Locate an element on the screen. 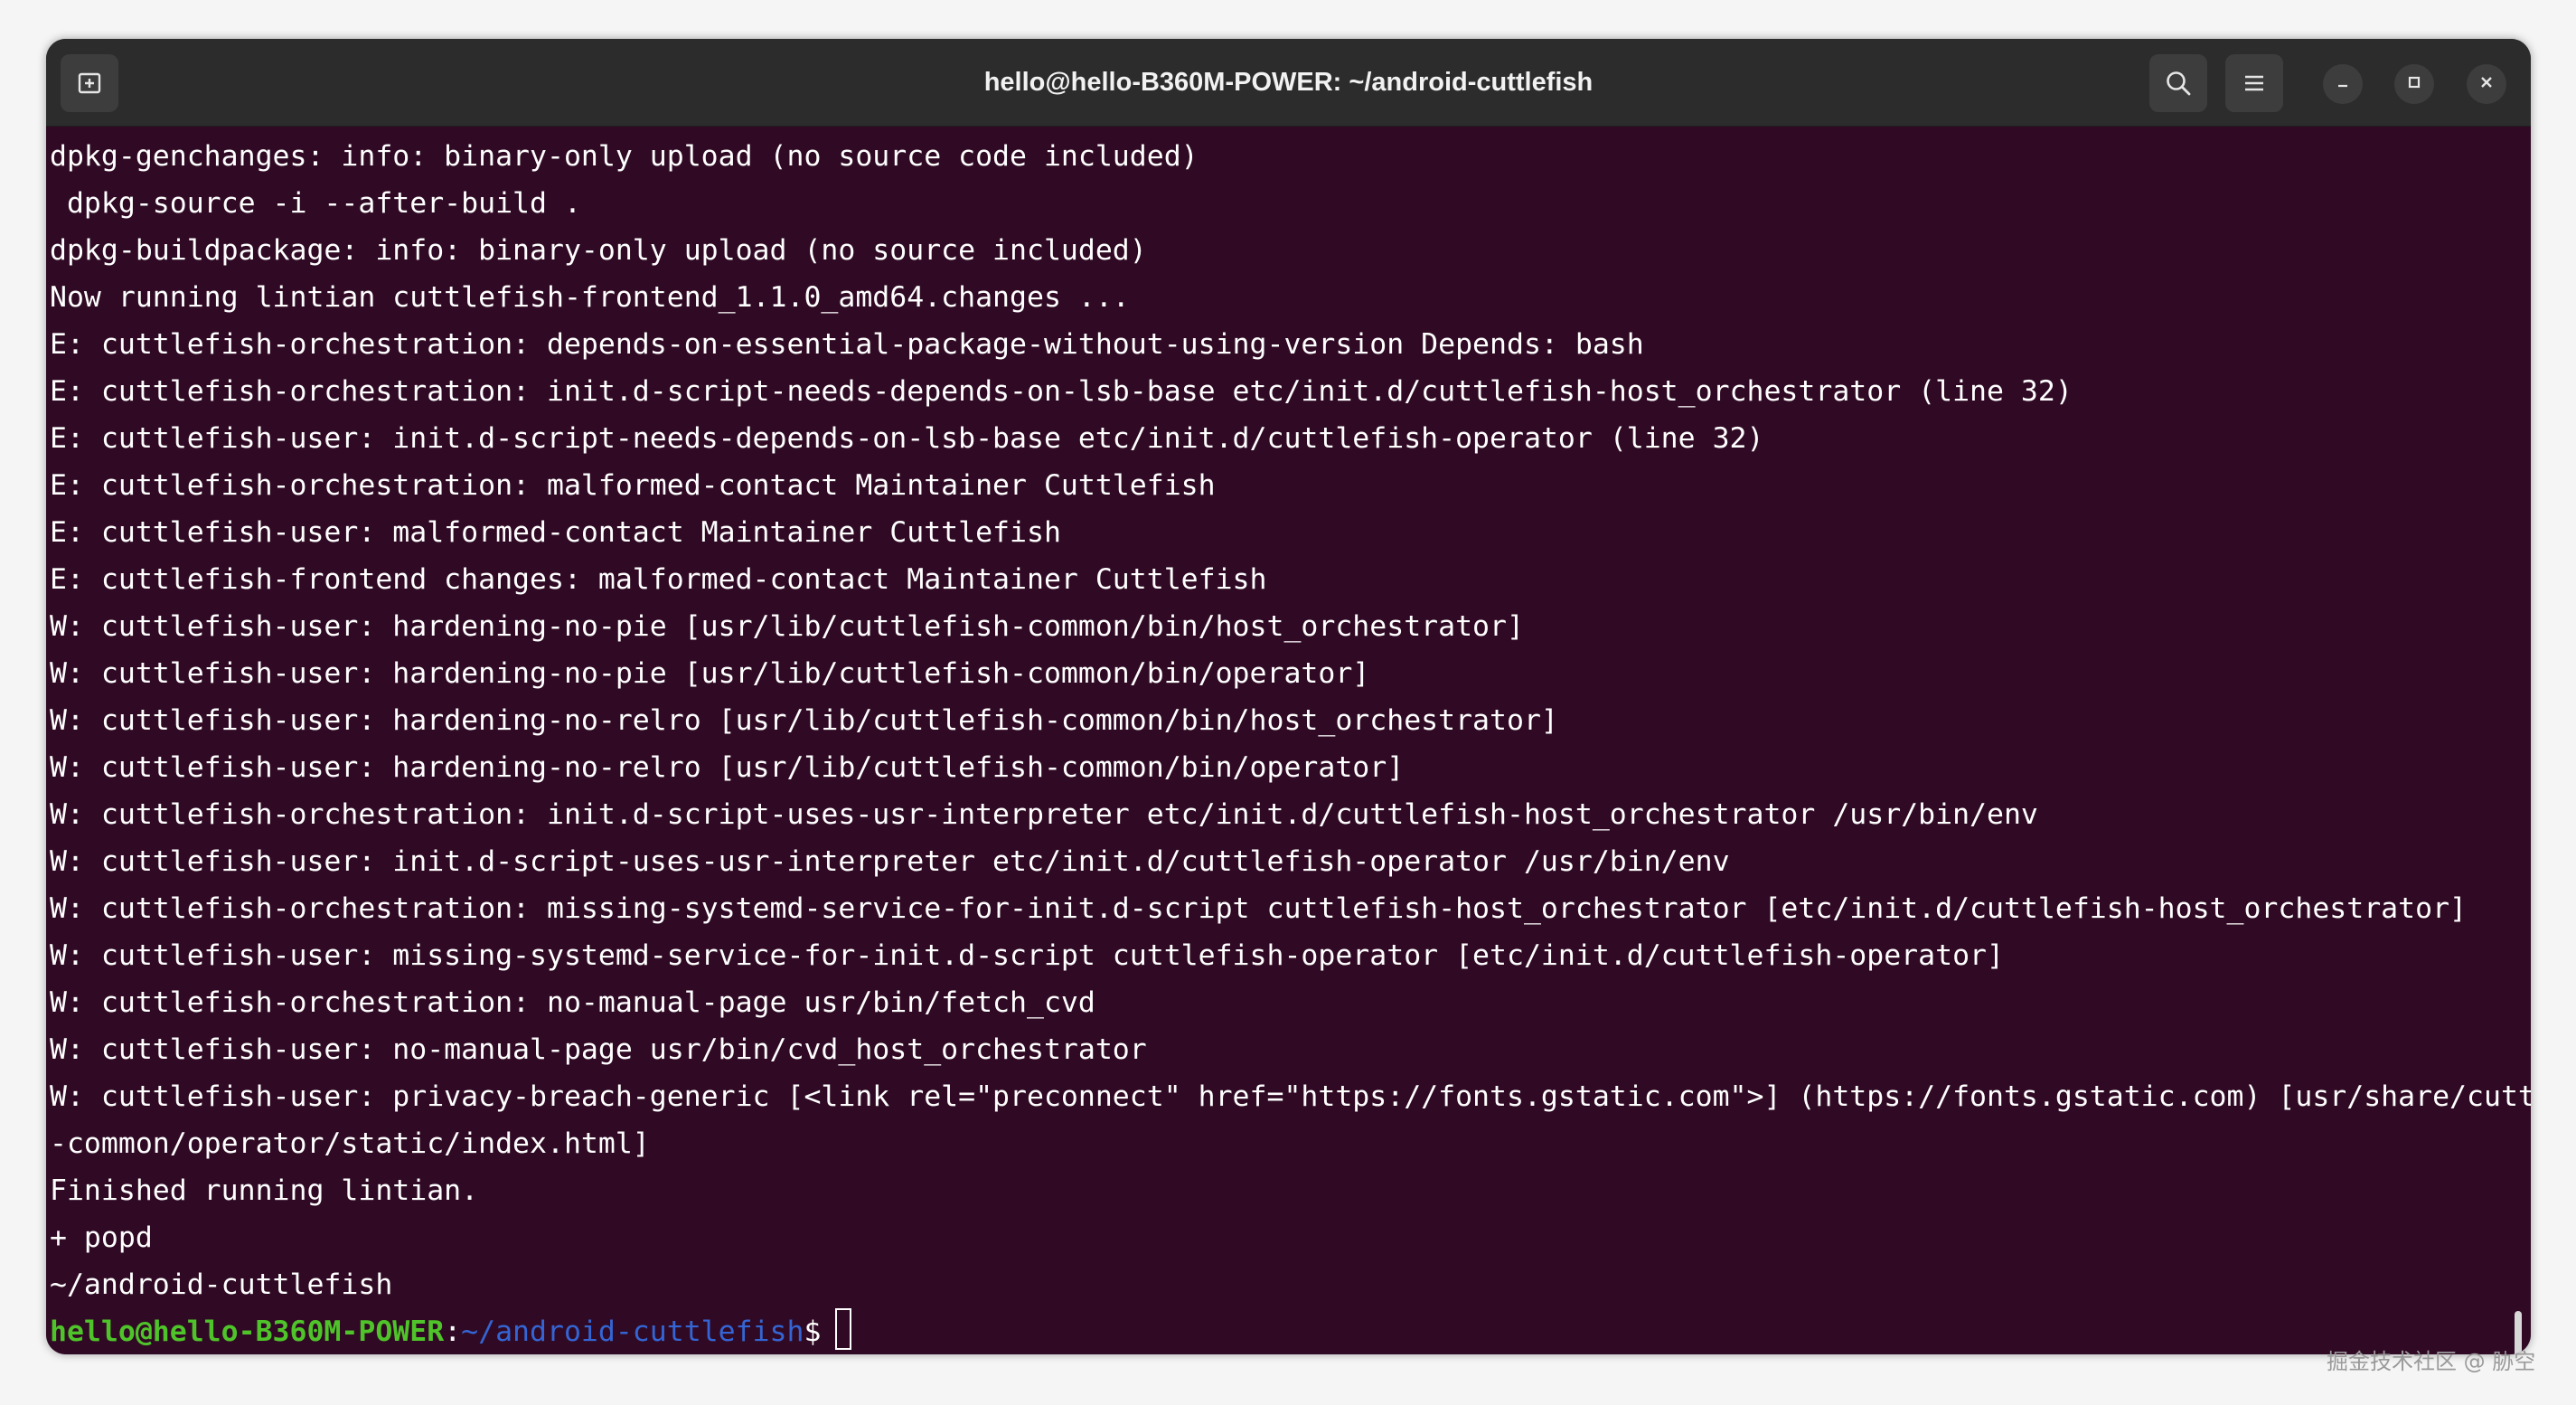 This screenshot has height=1405, width=2576. prompt-path: ~/android-cuttlefish is located at coordinates (633, 1331).